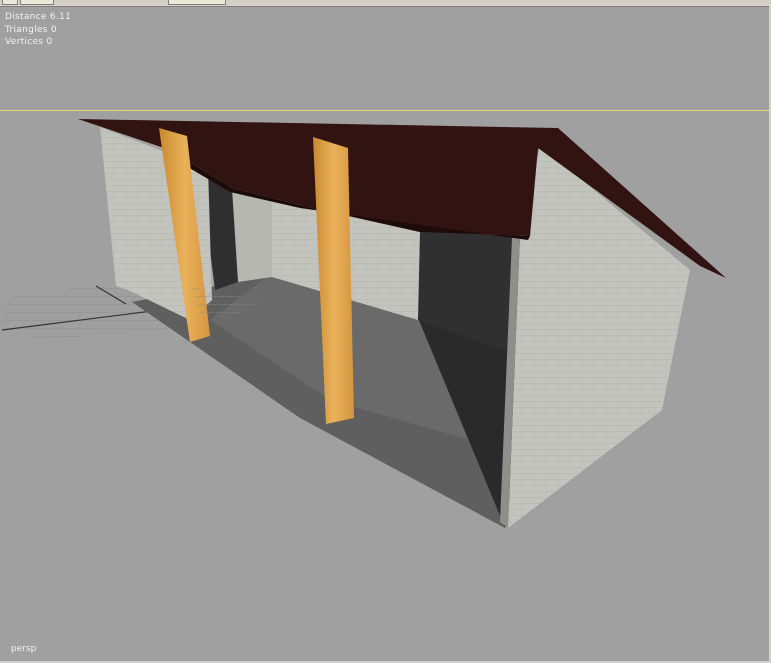  Describe the element at coordinates (29, 42) in the screenshot. I see `hud-vertices: Vertices 0` at that location.